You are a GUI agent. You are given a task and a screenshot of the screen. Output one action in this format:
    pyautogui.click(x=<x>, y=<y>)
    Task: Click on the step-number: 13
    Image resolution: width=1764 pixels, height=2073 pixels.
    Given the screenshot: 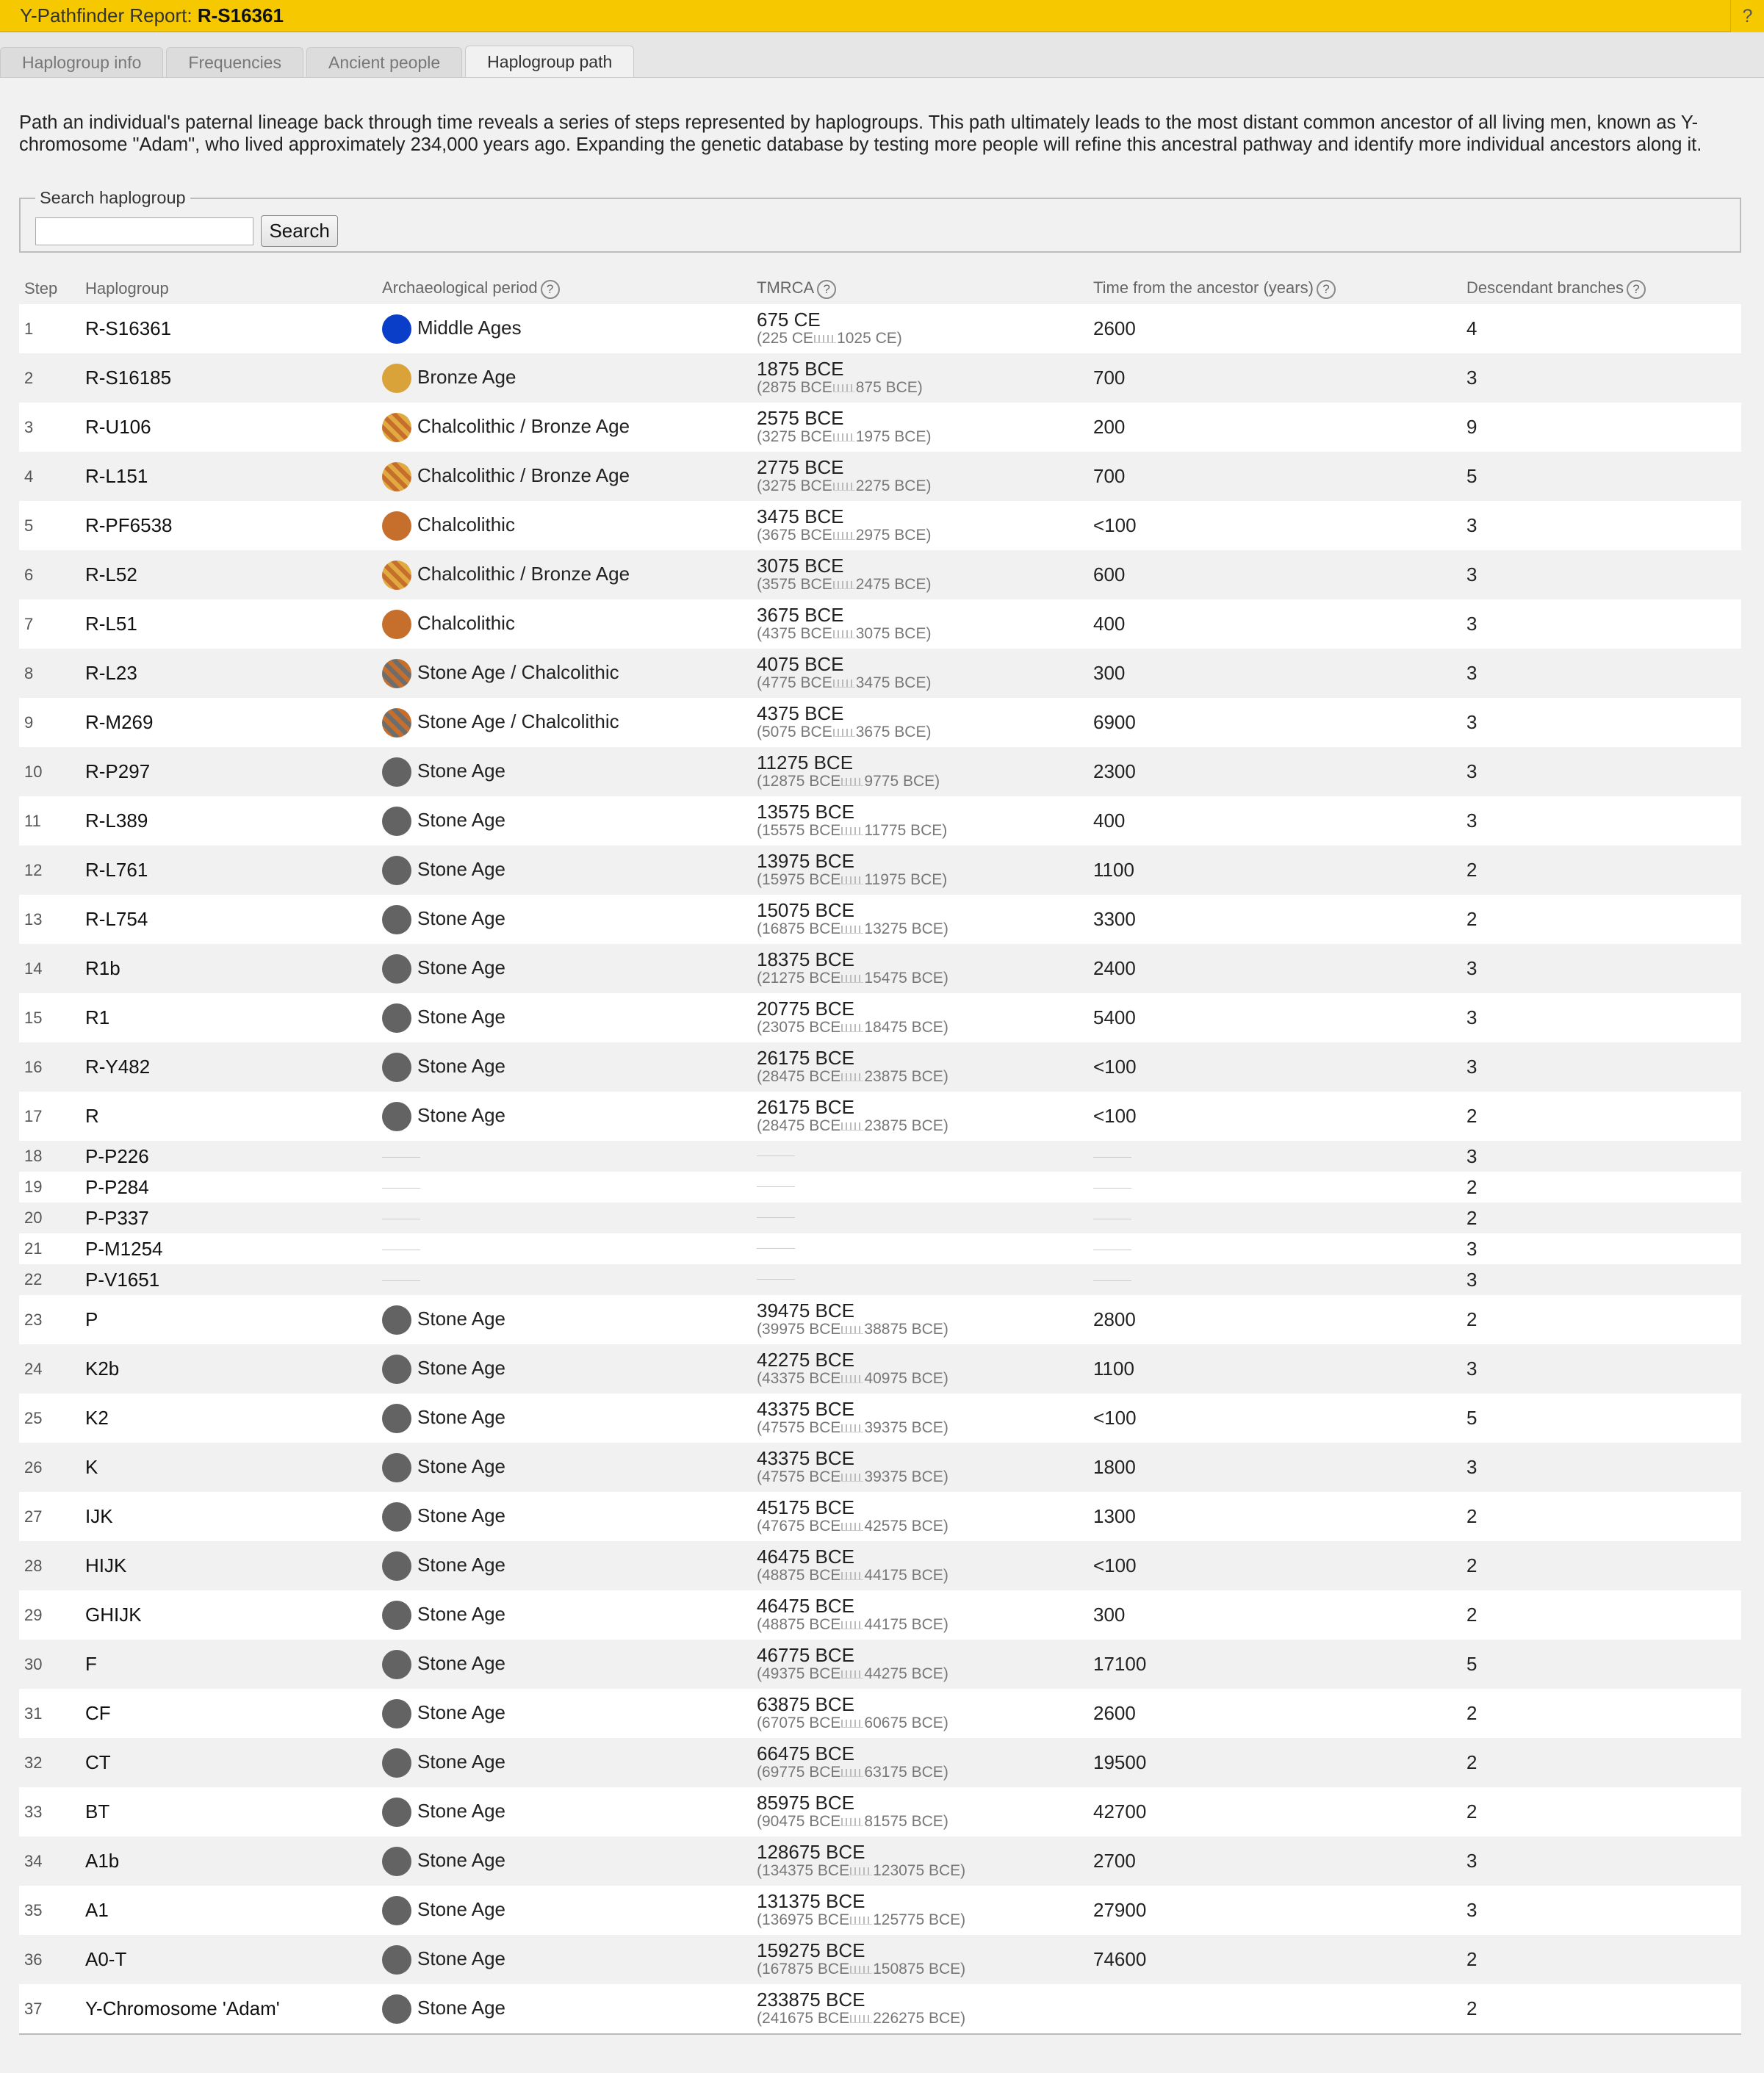 What is the action you would take?
    pyautogui.click(x=33, y=919)
    